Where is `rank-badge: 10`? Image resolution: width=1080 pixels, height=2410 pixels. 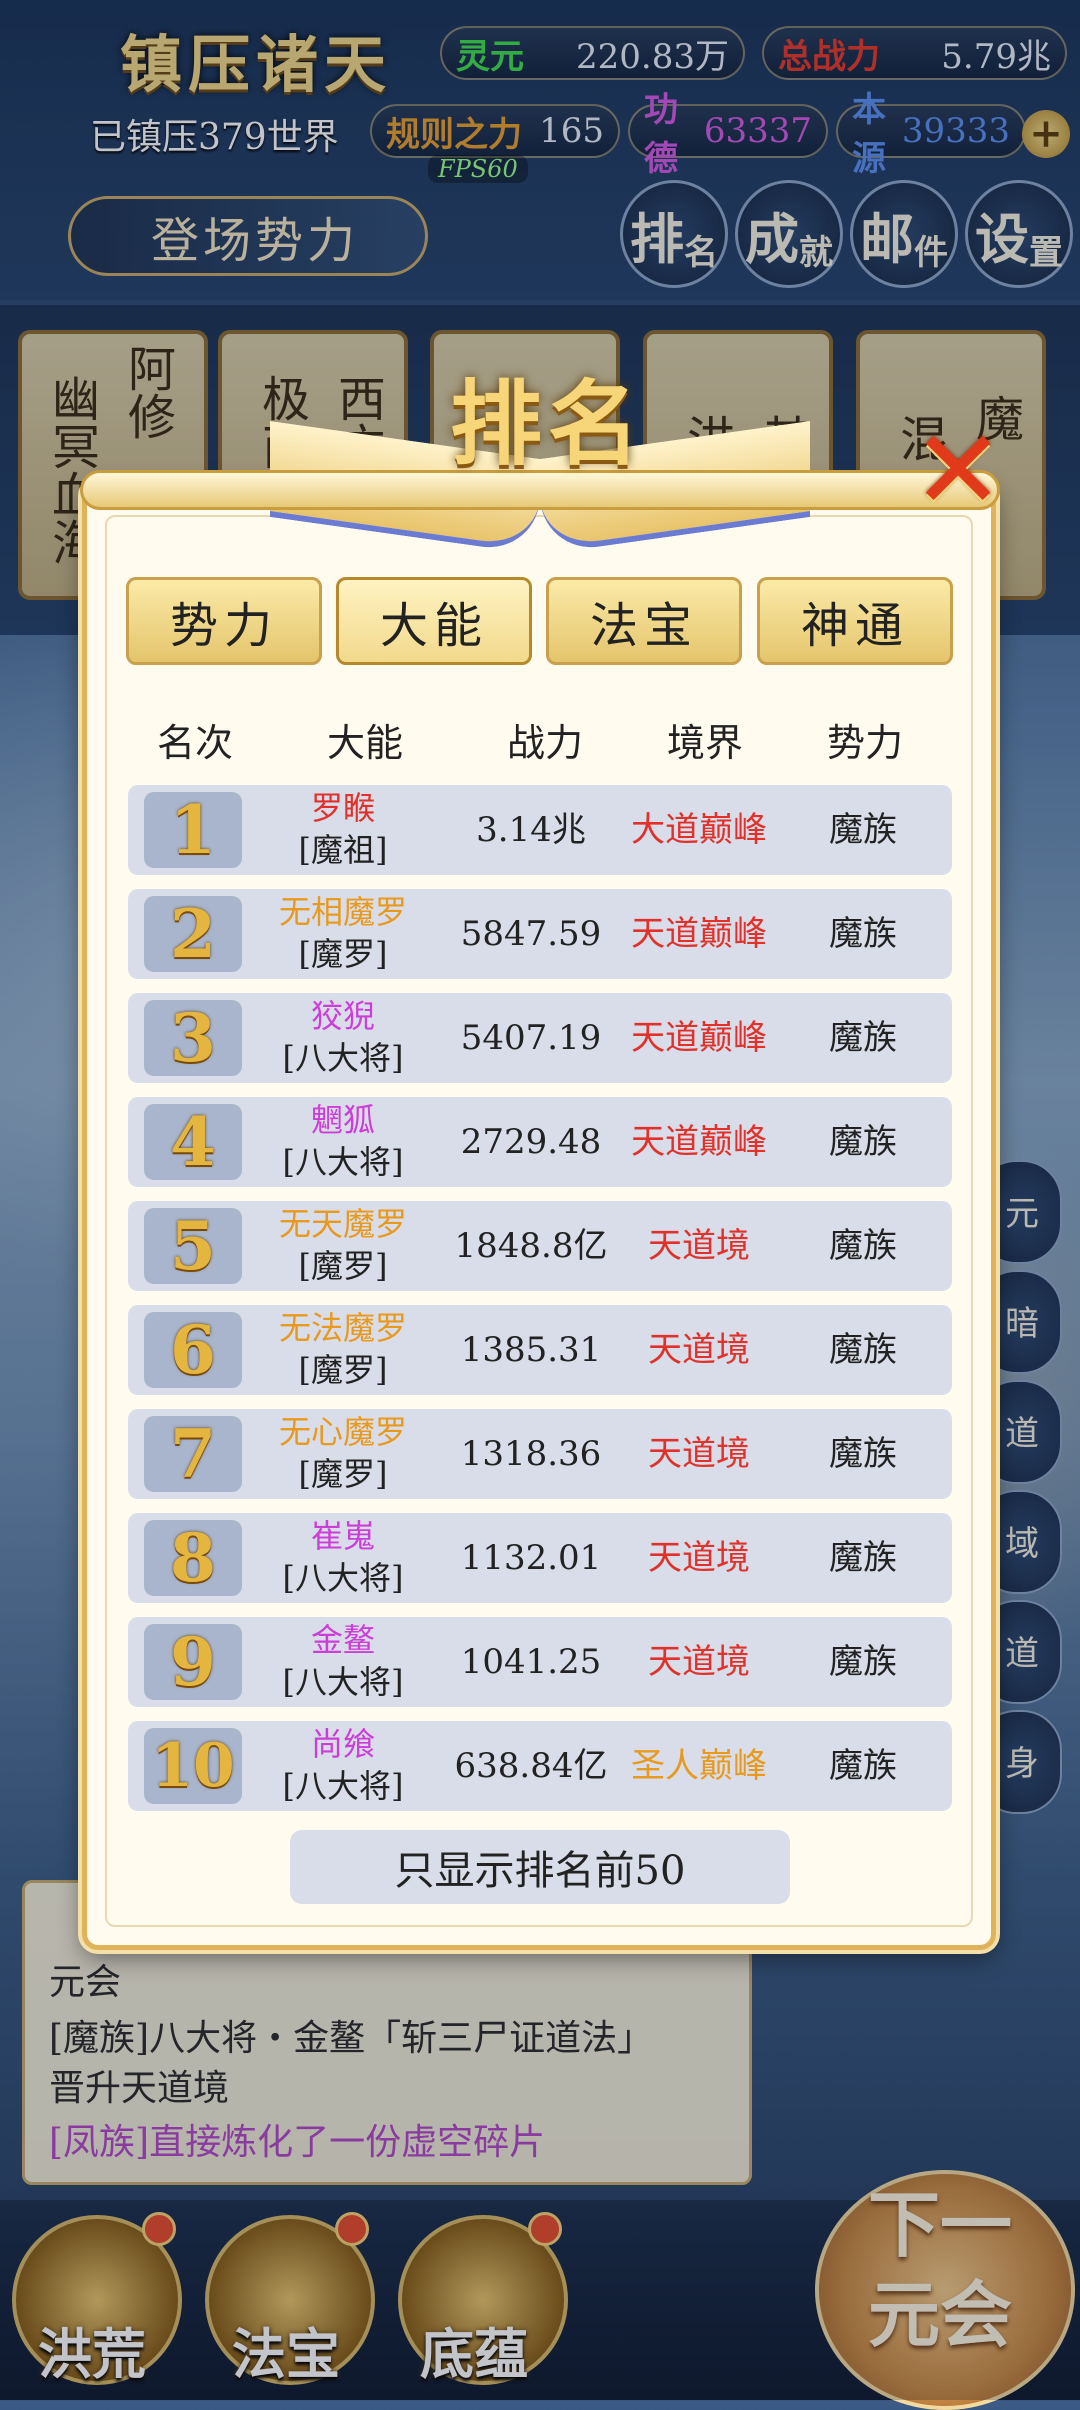
rank-badge: 10 is located at coordinates (193, 1766).